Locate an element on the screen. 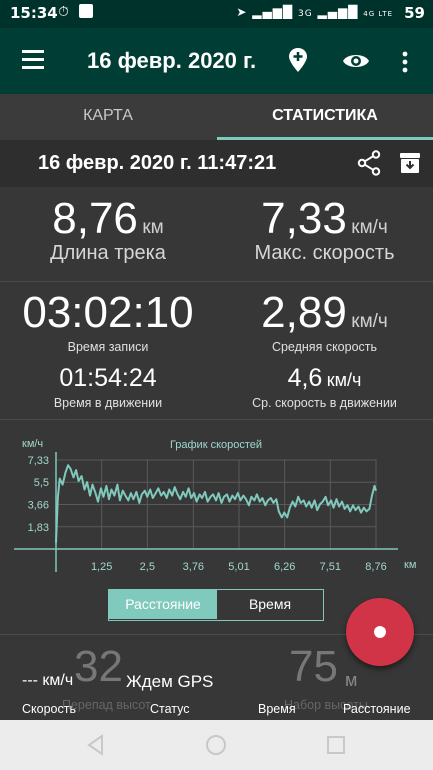  app-title: 16 февр. 2020 г. 11:47:21 is located at coordinates (172, 60).